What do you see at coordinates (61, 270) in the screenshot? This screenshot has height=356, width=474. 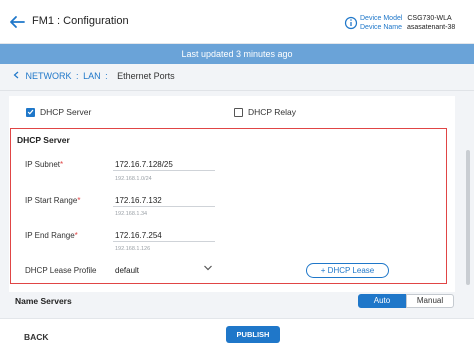 I see `lease-profile-label: DHCP Lease Profile` at bounding box center [61, 270].